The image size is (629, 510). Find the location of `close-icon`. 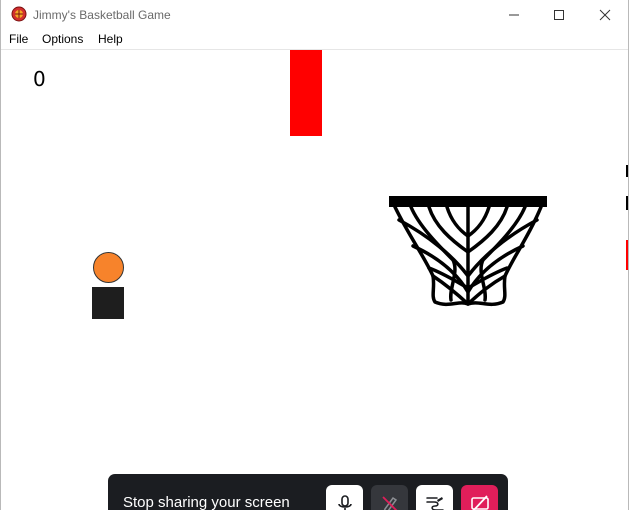

close-icon is located at coordinates (605, 15).